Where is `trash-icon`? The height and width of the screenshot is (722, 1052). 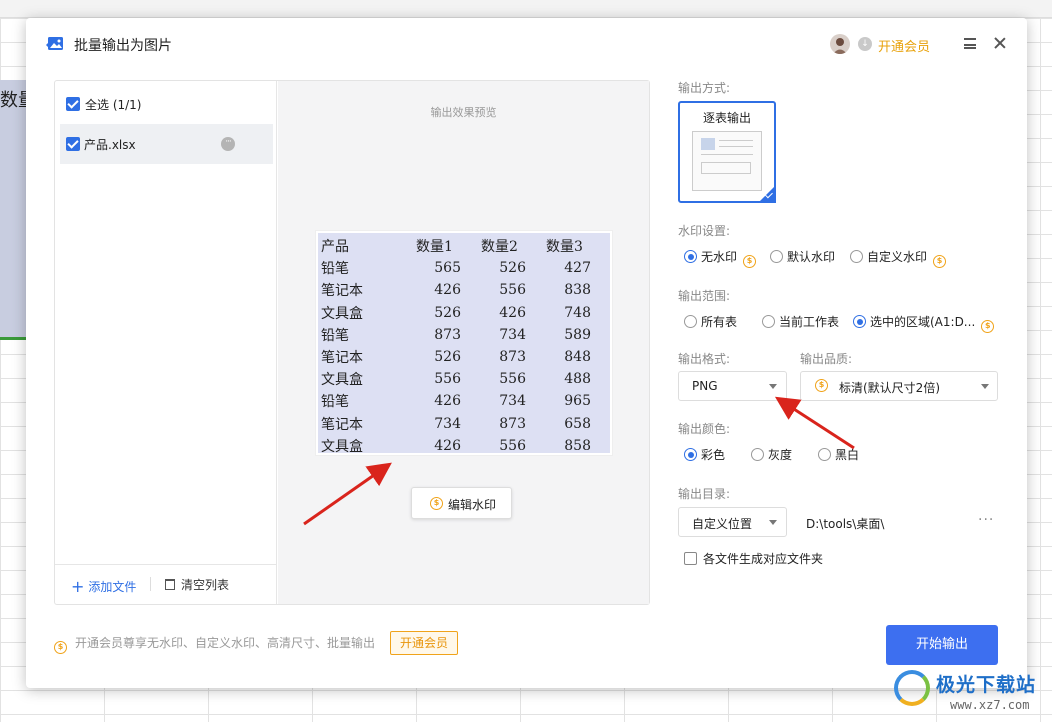
trash-icon is located at coordinates (170, 584).